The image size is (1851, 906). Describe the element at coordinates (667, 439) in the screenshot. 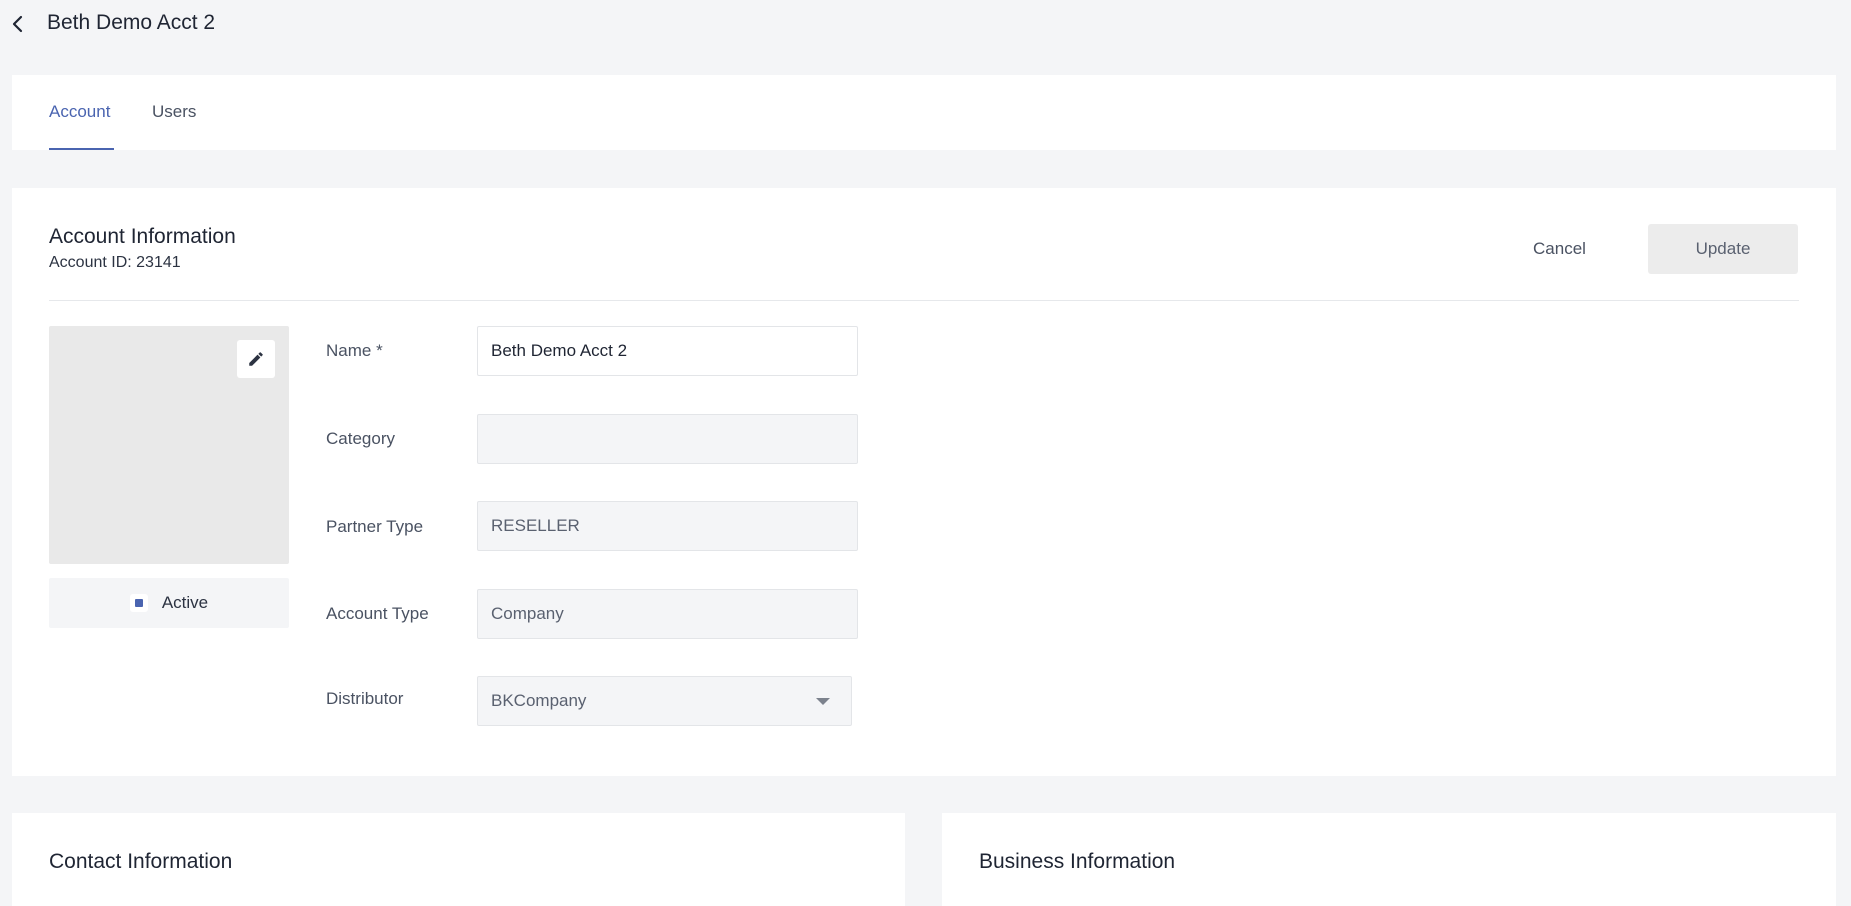

I see `category-field` at that location.